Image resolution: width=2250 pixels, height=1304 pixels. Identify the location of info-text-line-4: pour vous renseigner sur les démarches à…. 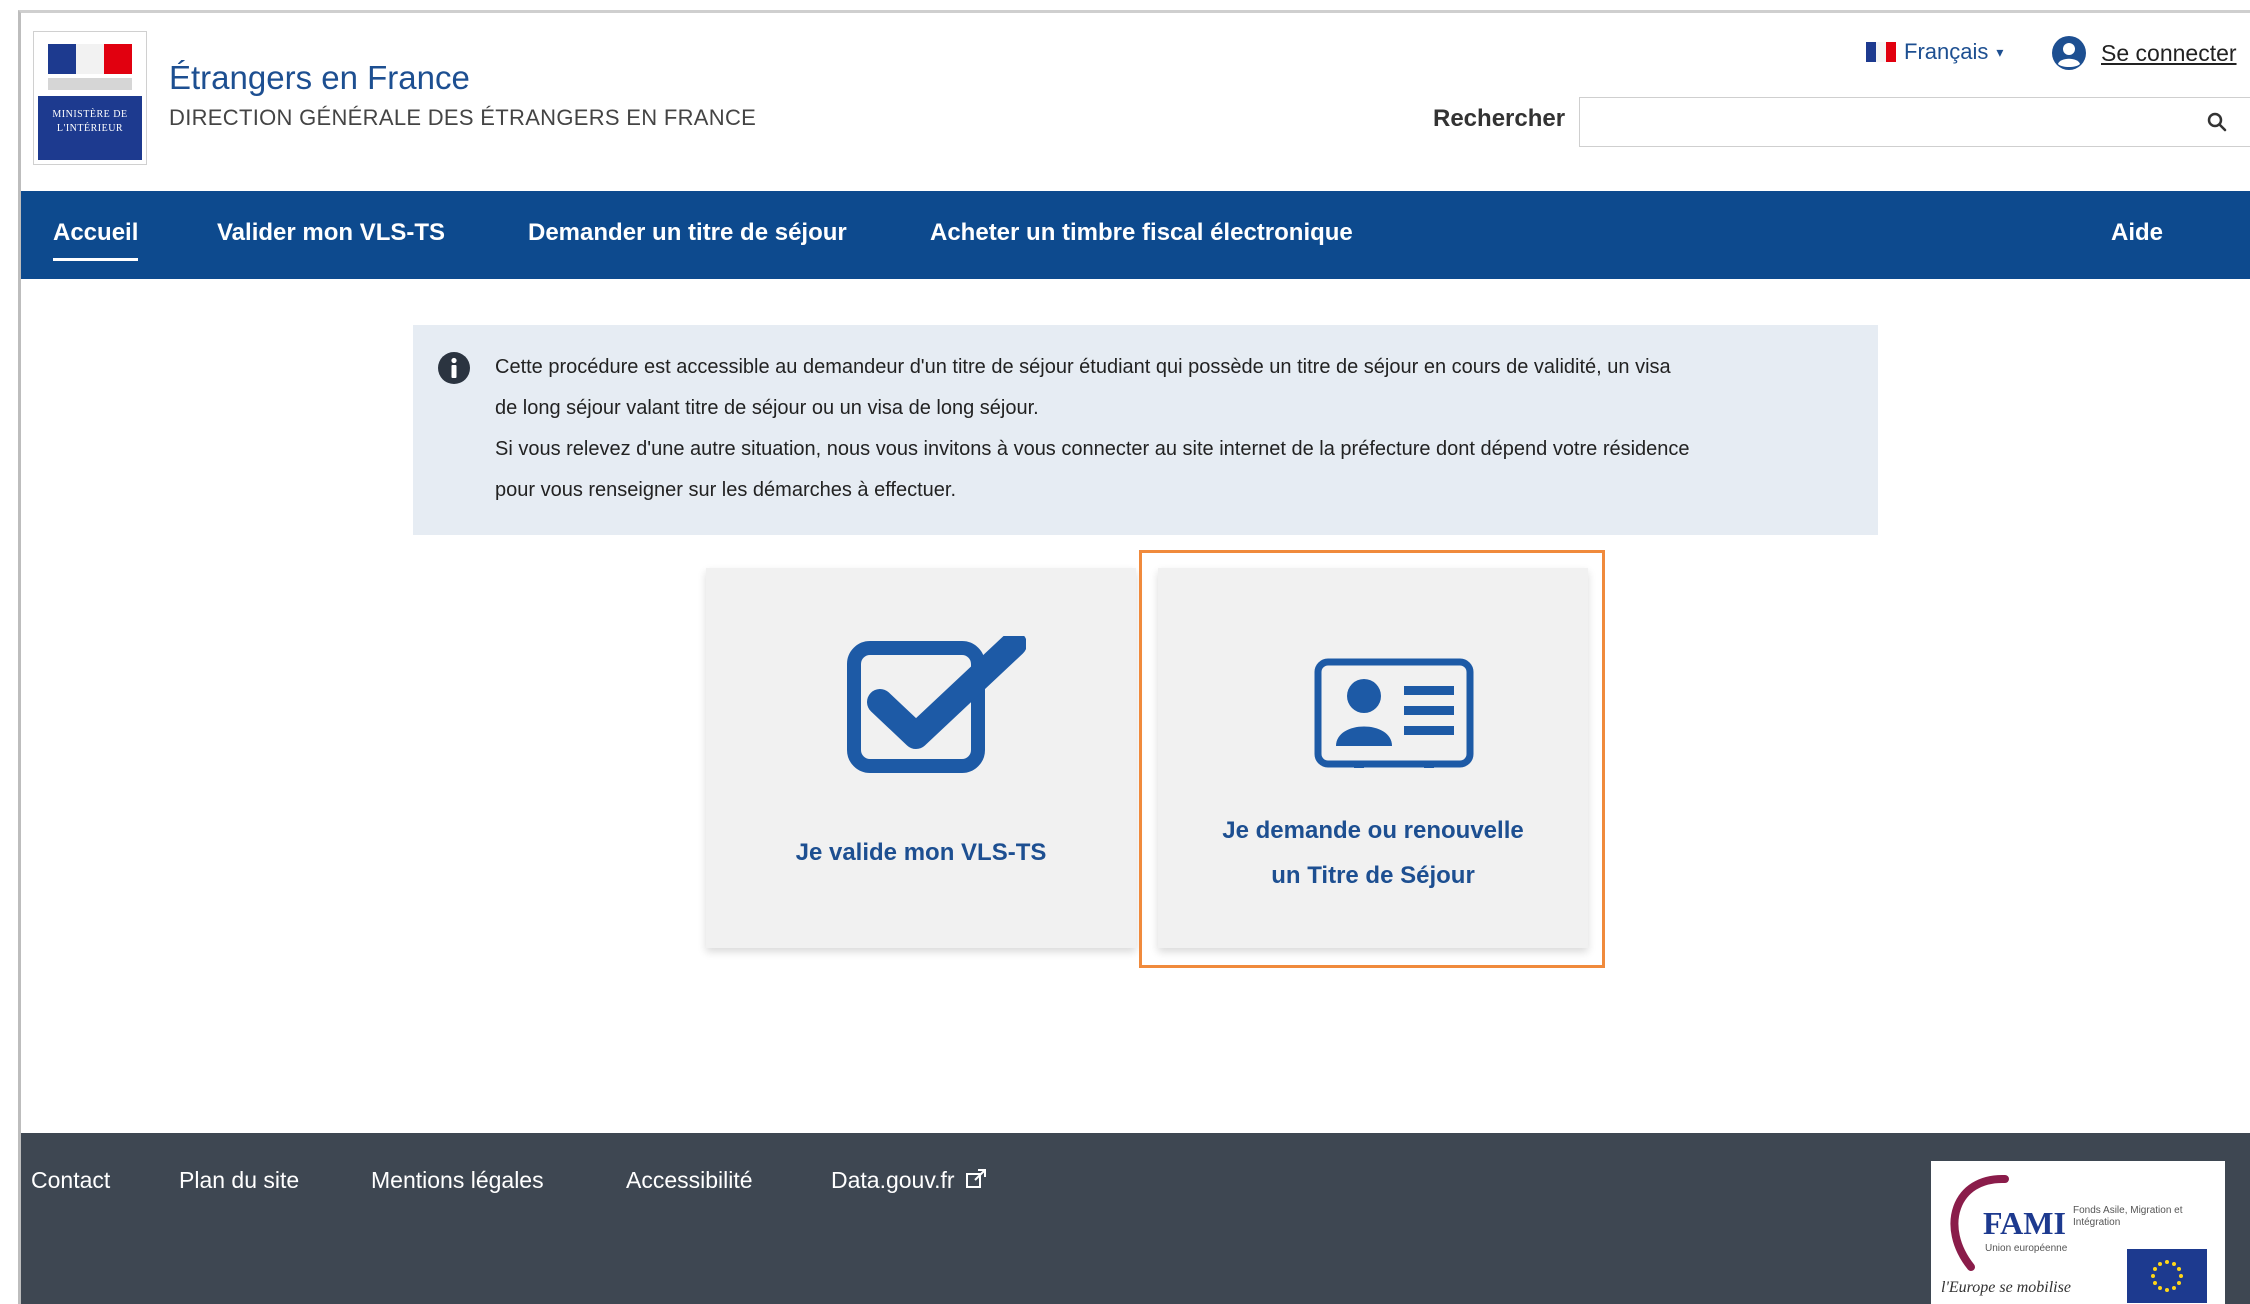
(725, 490).